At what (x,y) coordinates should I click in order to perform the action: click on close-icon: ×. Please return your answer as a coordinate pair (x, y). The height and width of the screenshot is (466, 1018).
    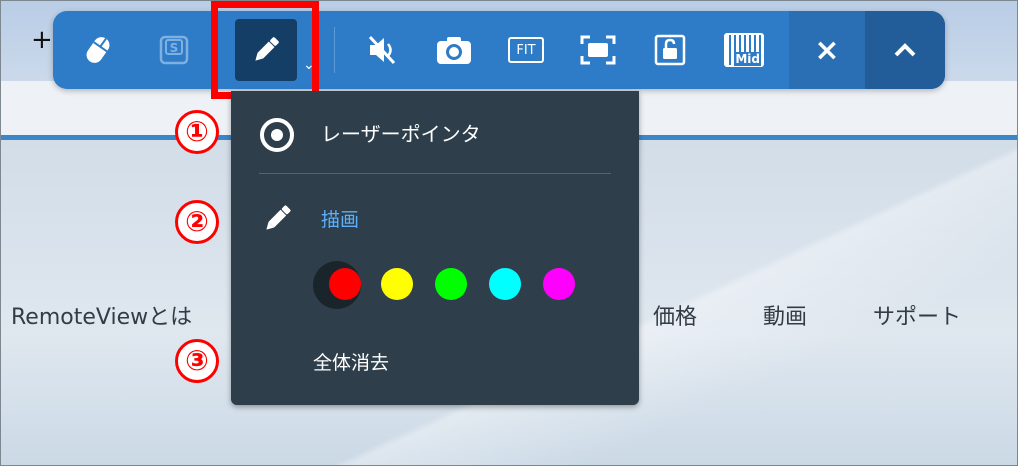
    Looking at the image, I should click on (827, 50).